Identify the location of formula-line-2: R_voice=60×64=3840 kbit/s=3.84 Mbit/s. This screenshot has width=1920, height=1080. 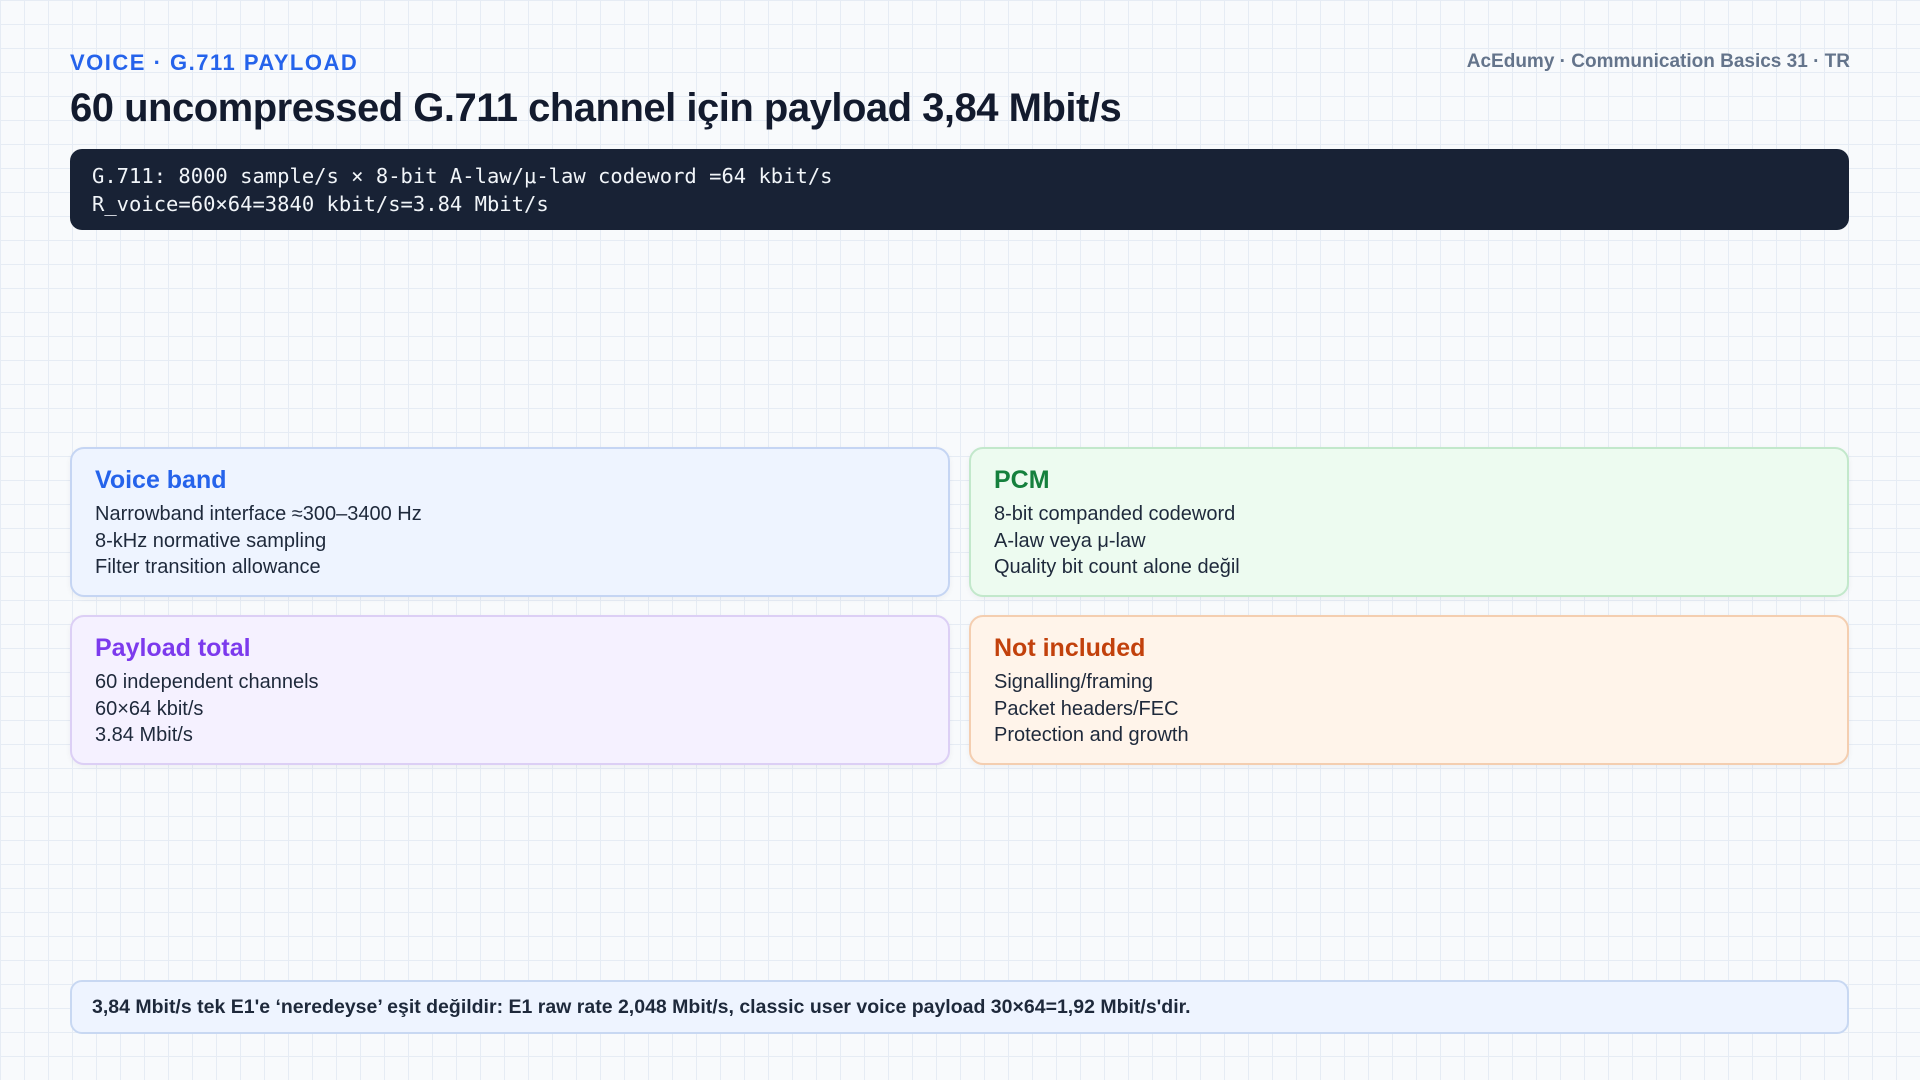
(320, 204).